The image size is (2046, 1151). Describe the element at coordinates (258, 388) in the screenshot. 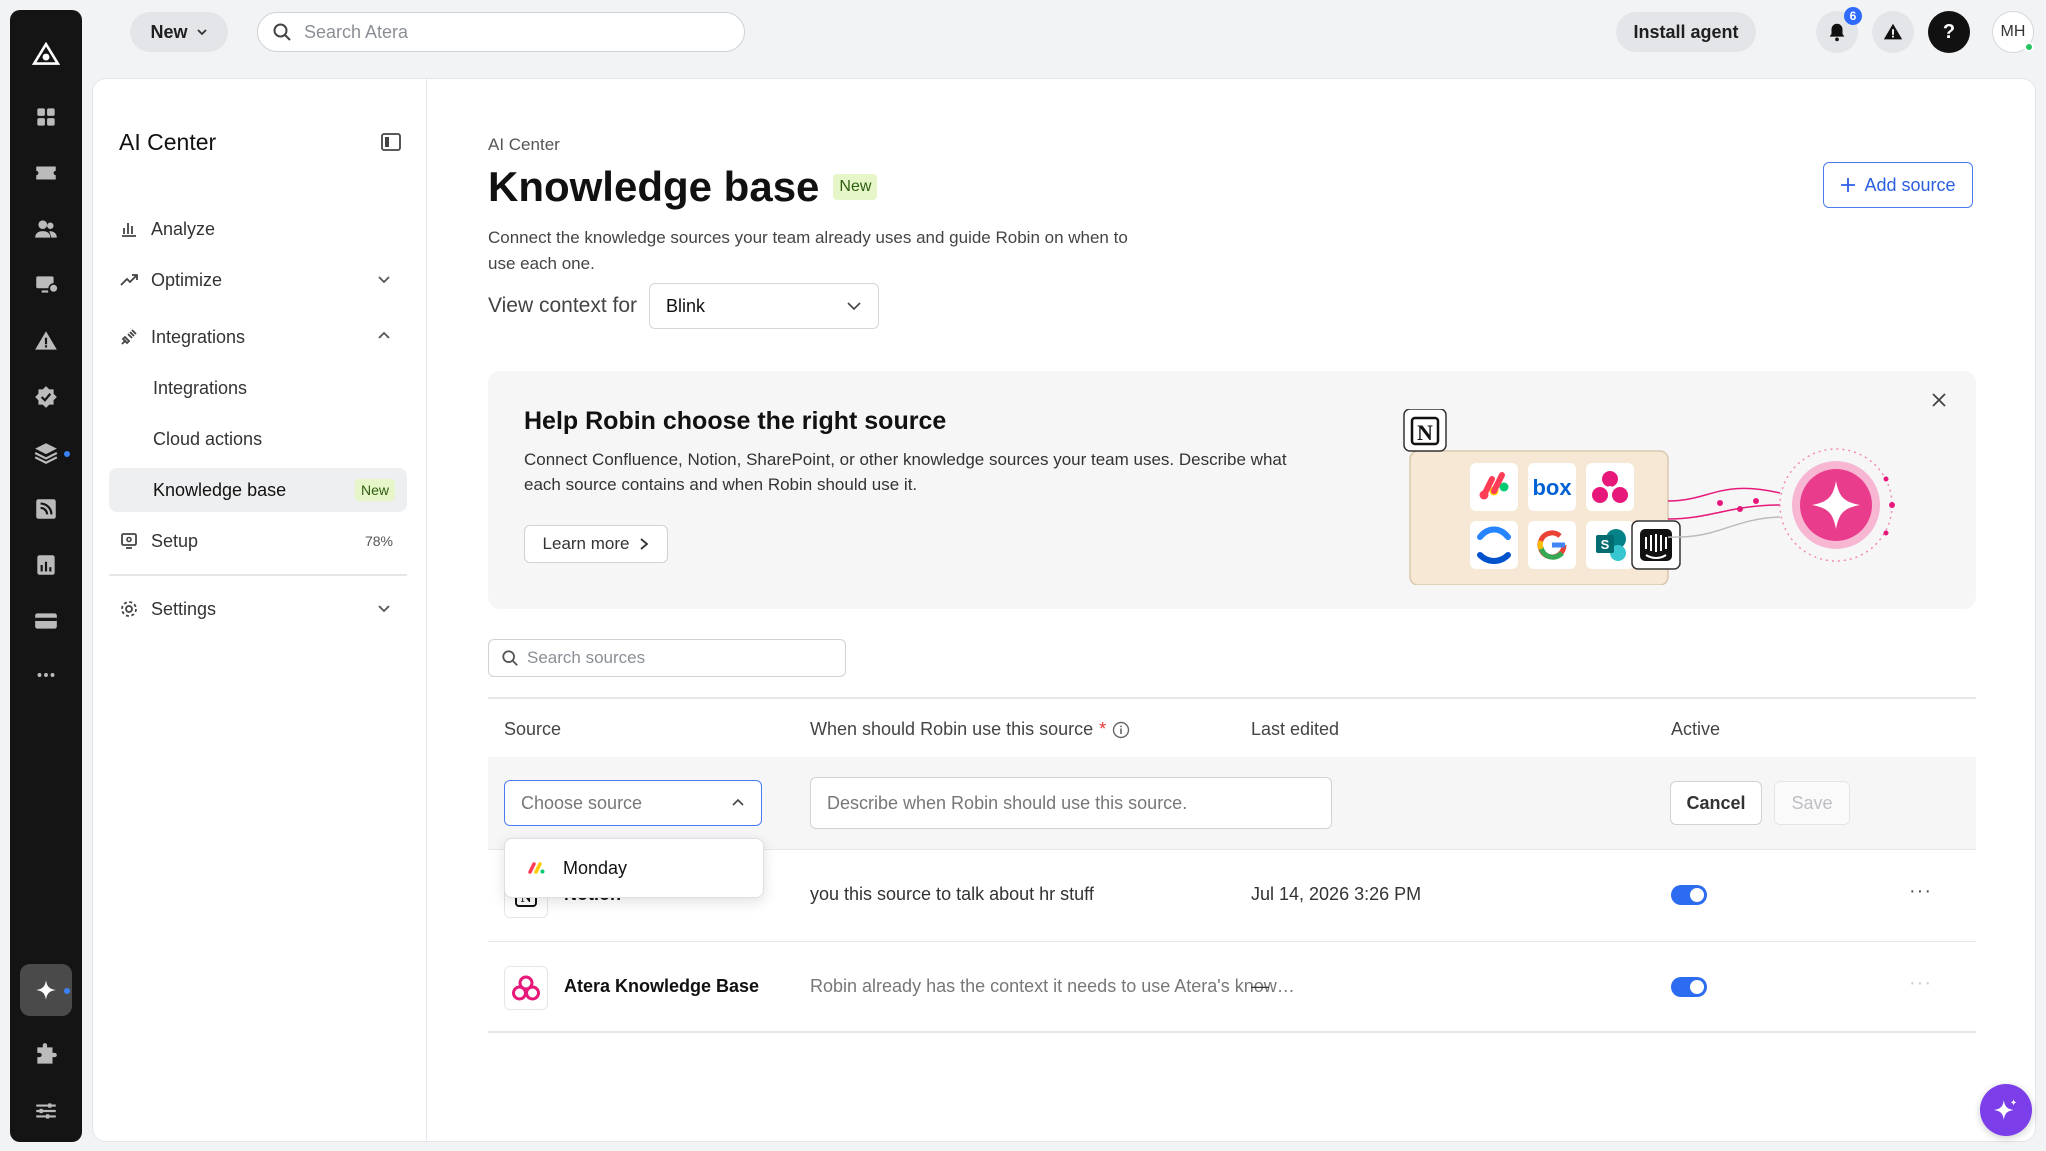

I see `nav-integrations-sub: Integrations` at that location.